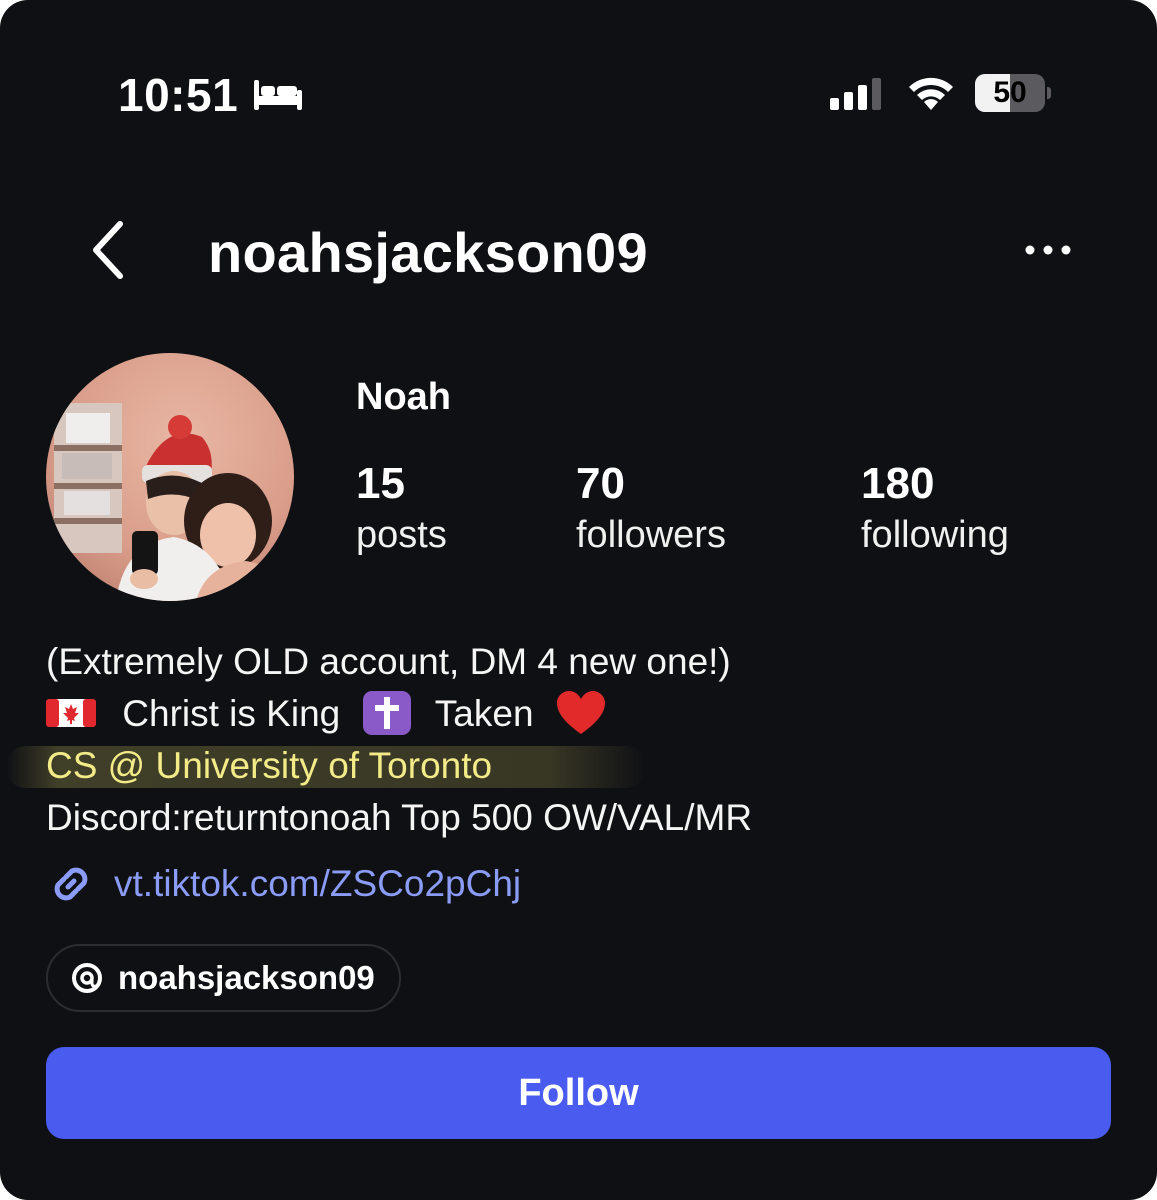 This screenshot has width=1157, height=1200. What do you see at coordinates (71, 884) in the screenshot?
I see `link-icon` at bounding box center [71, 884].